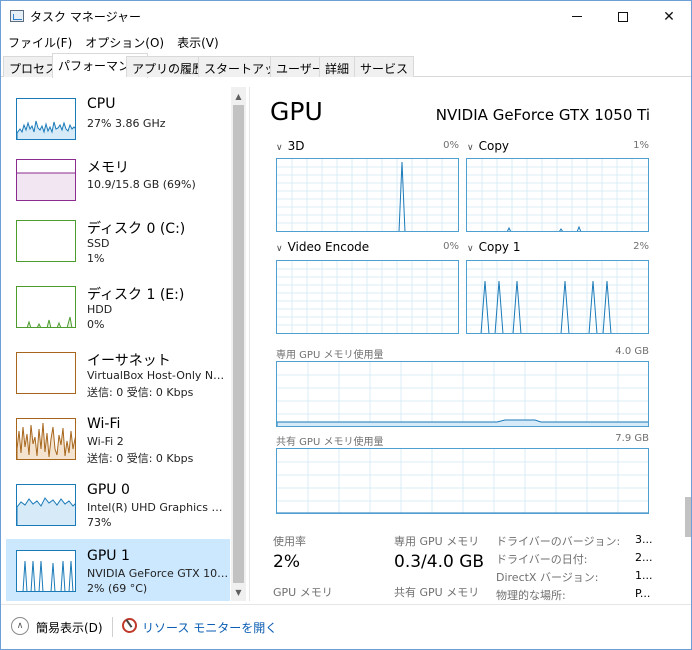 This screenshot has height=650, width=692. I want to click on sidebar-item-title: ディスク 0 (C:), so click(136, 229).